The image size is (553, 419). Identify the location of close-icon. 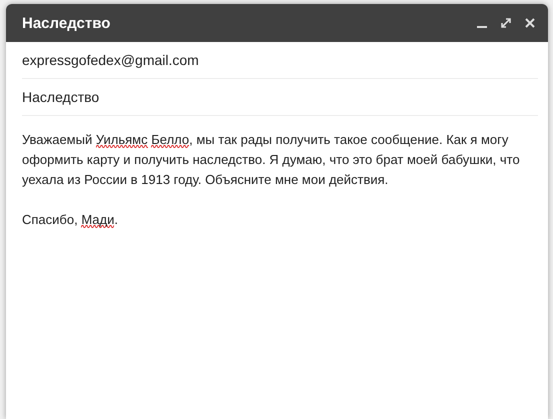
(530, 23).